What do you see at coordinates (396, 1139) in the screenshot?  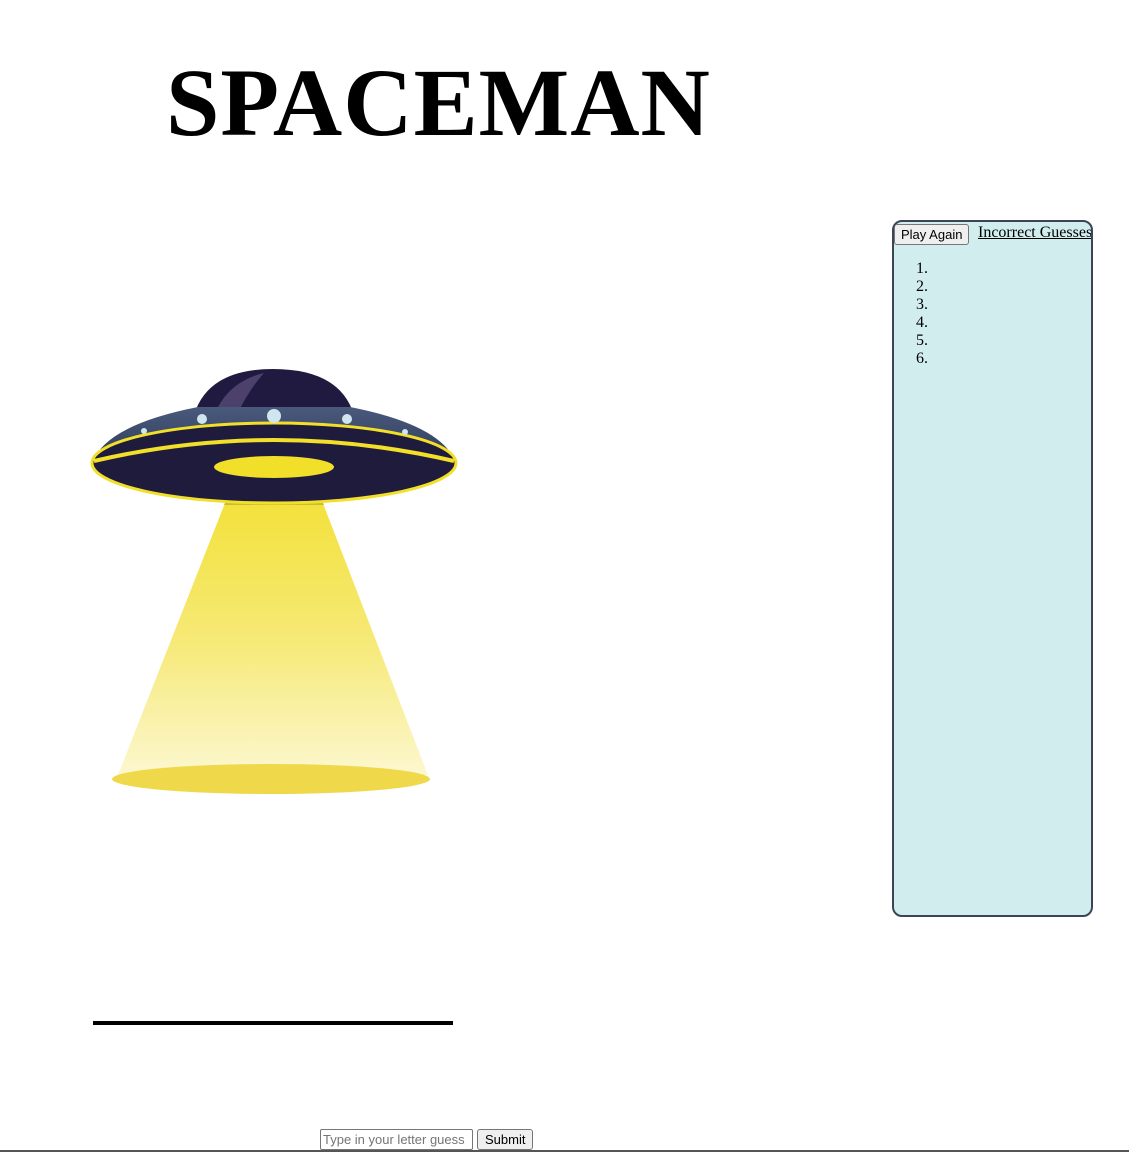 I see `letter-guess-input` at bounding box center [396, 1139].